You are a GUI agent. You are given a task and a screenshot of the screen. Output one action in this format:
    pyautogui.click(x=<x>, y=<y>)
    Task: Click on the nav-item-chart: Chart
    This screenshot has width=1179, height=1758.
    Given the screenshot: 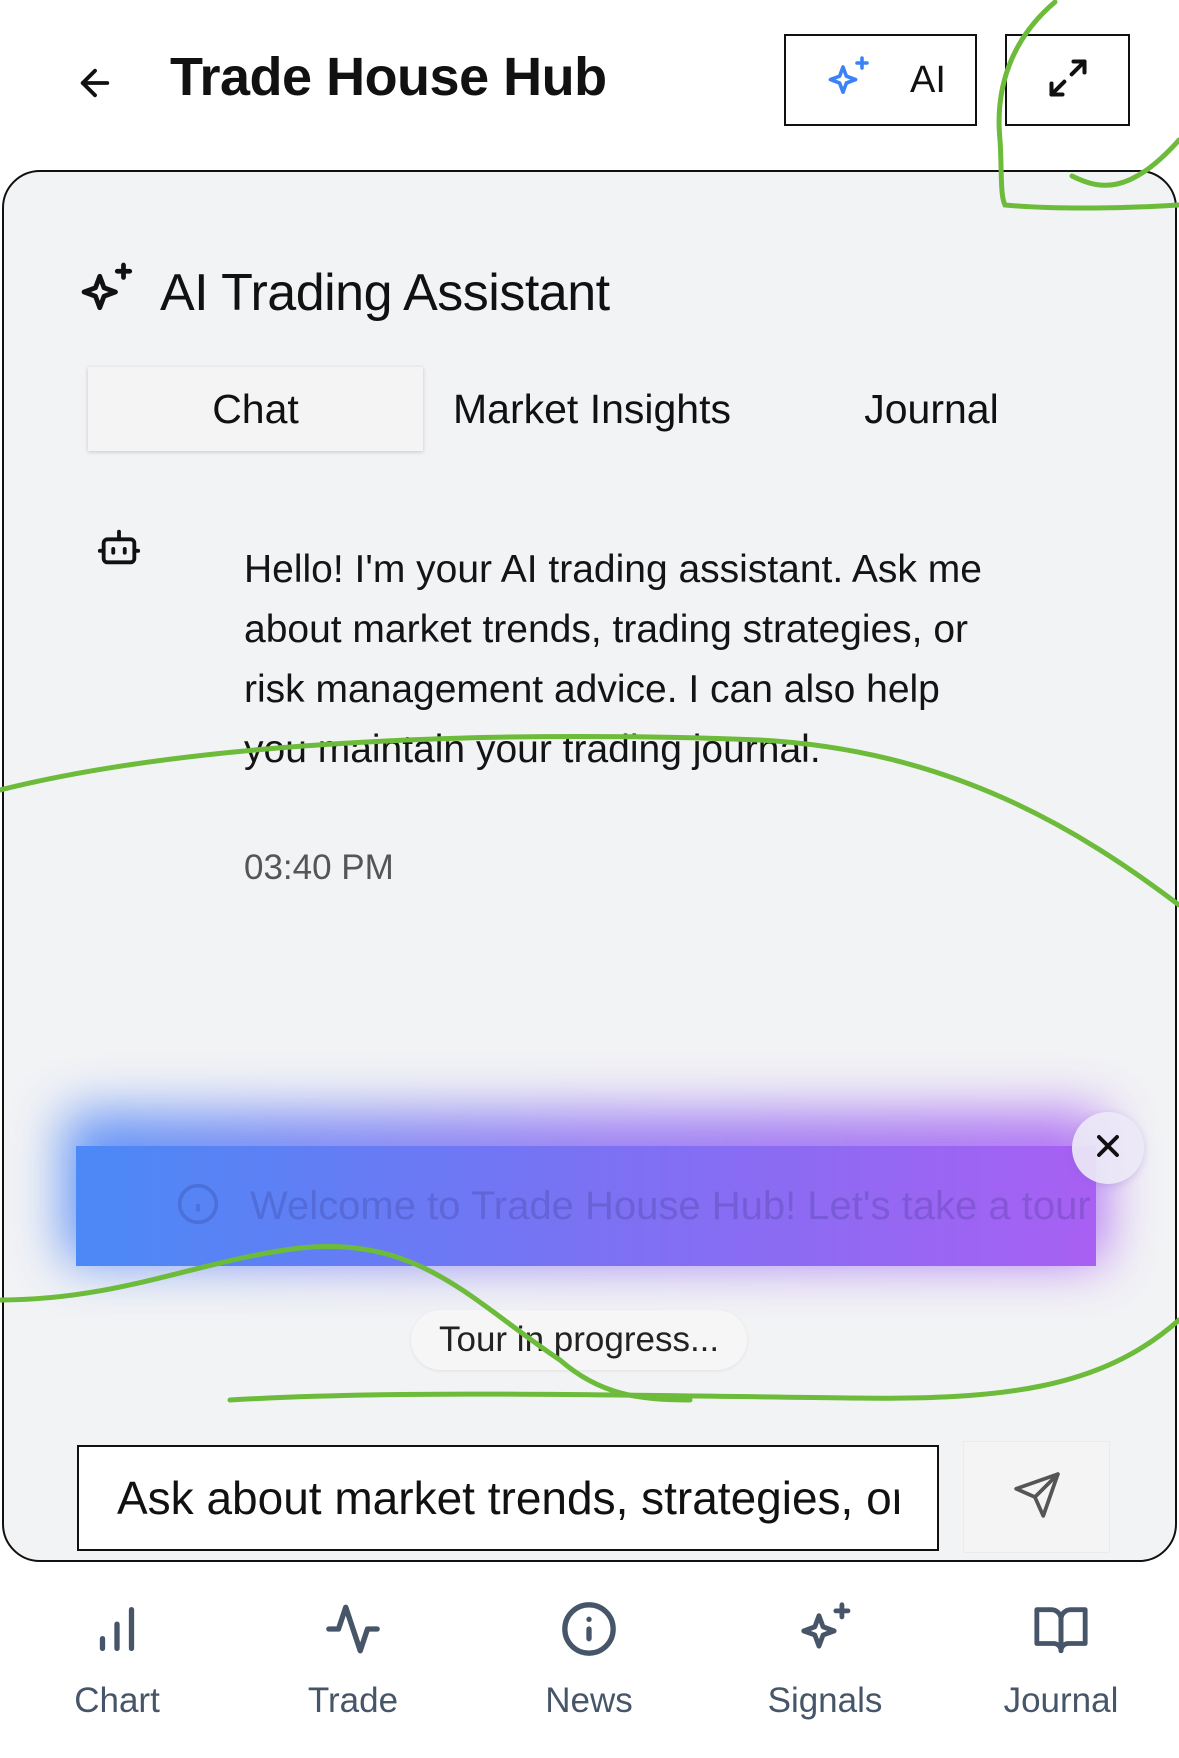 What is the action you would take?
    pyautogui.click(x=117, y=1660)
    